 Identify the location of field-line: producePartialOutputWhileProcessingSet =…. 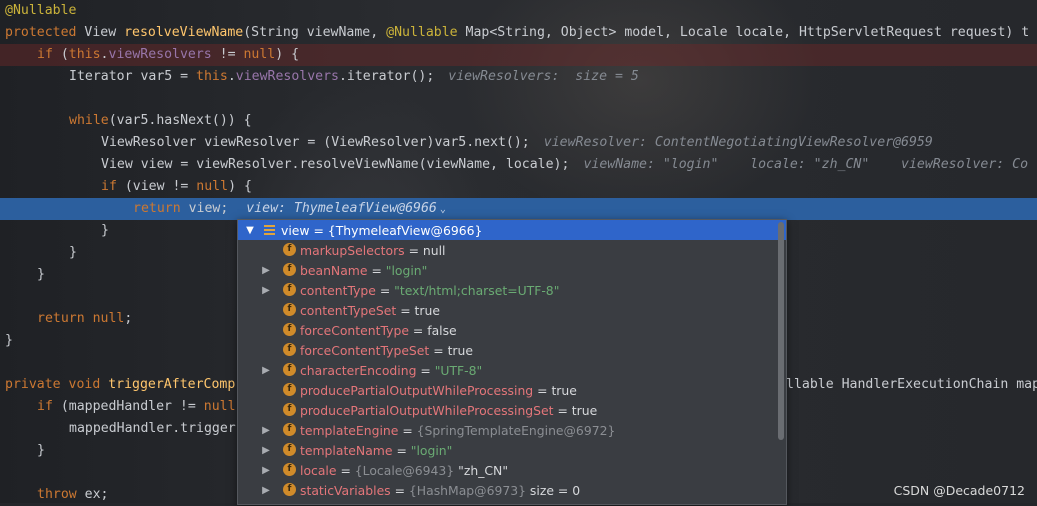
(448, 410).